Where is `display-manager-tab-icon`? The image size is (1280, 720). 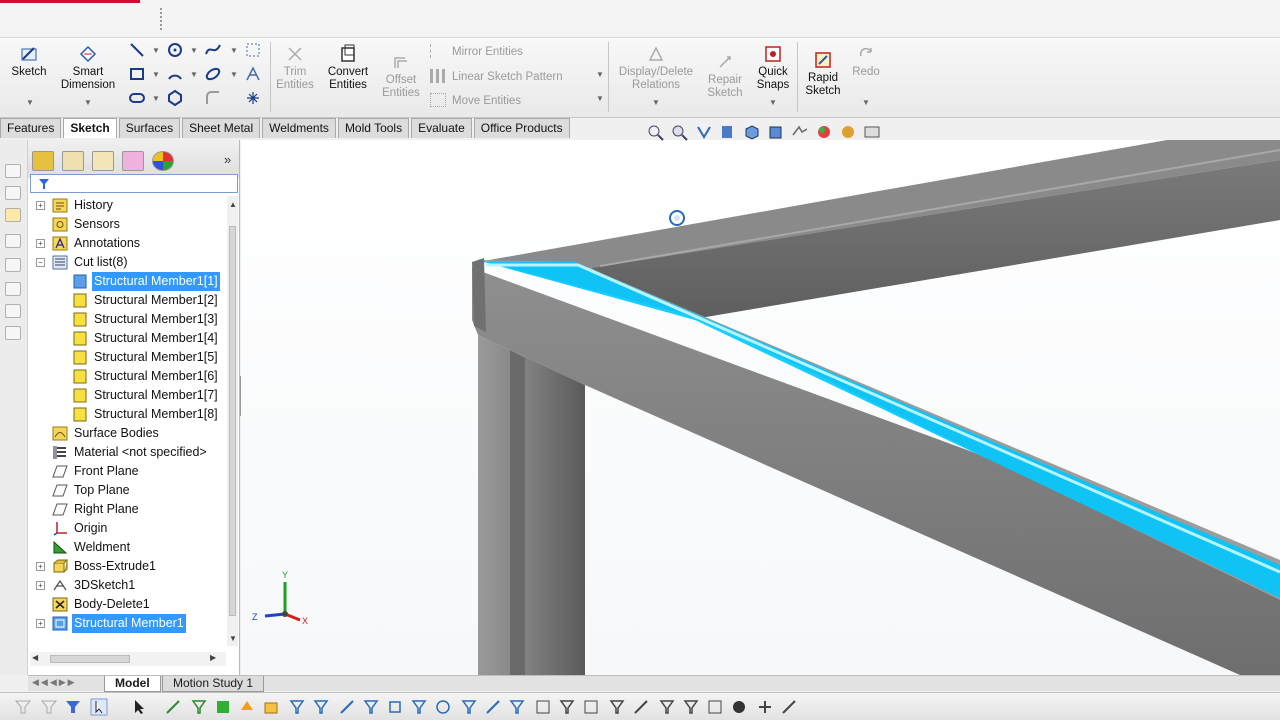 display-manager-tab-icon is located at coordinates (163, 161).